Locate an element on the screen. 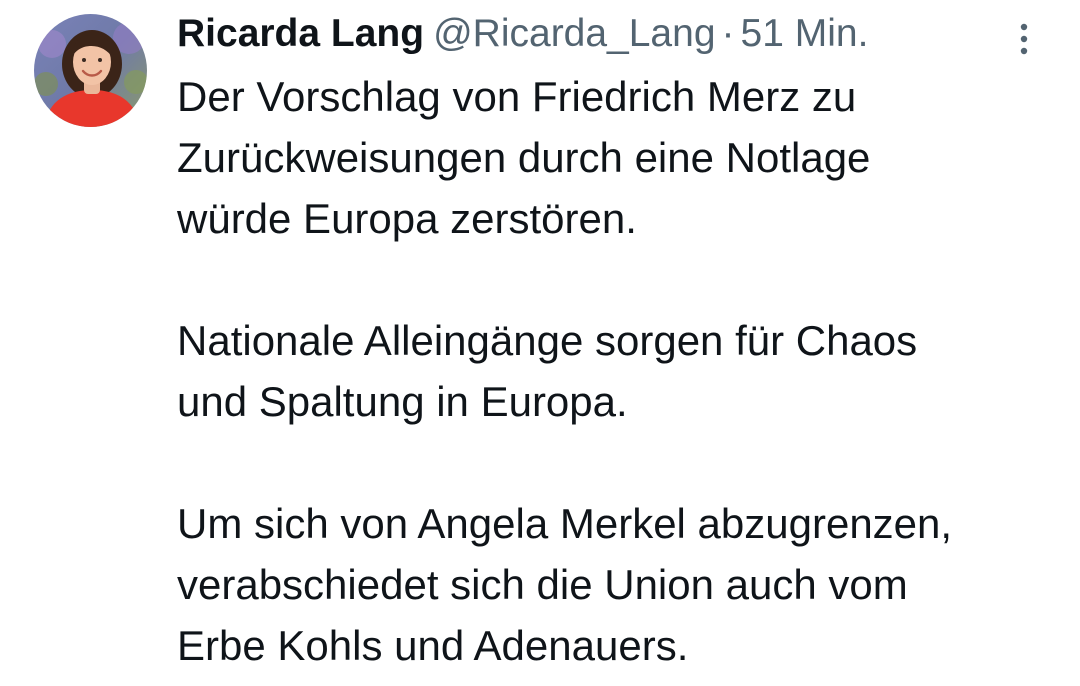  tweet-header: Ricarda Lang @Ricarda_Lang · 51 Min. is located at coordinates (522, 34).